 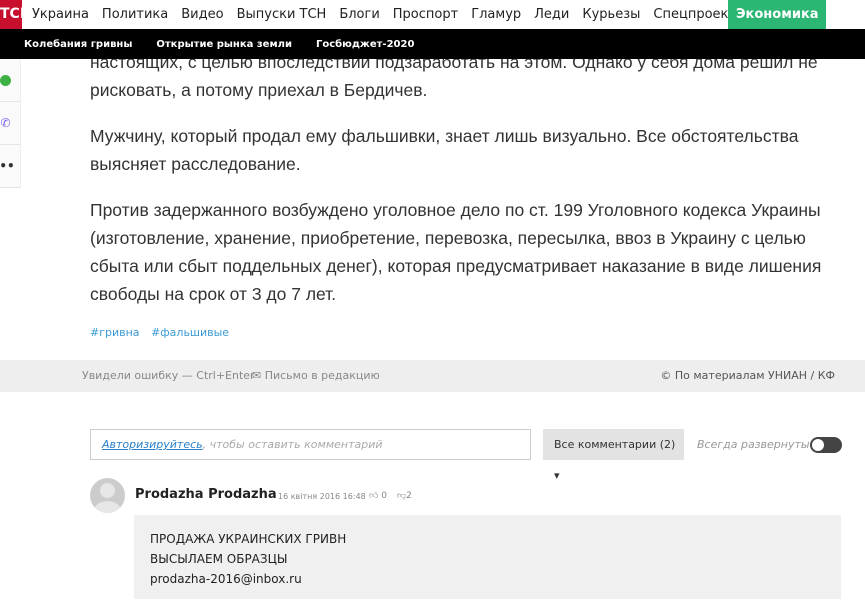 What do you see at coordinates (10, 80) in the screenshot?
I see `whatsapp-icon` at bounding box center [10, 80].